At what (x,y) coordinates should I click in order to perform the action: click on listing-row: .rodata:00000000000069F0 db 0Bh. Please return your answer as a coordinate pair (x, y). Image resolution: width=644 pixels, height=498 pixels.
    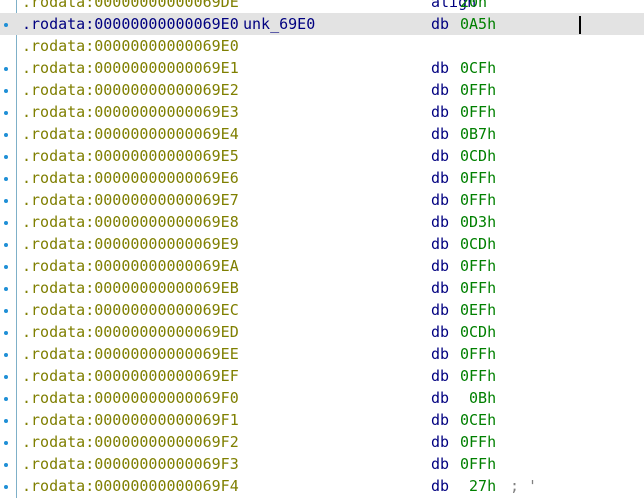
    Looking at the image, I should click on (322, 398).